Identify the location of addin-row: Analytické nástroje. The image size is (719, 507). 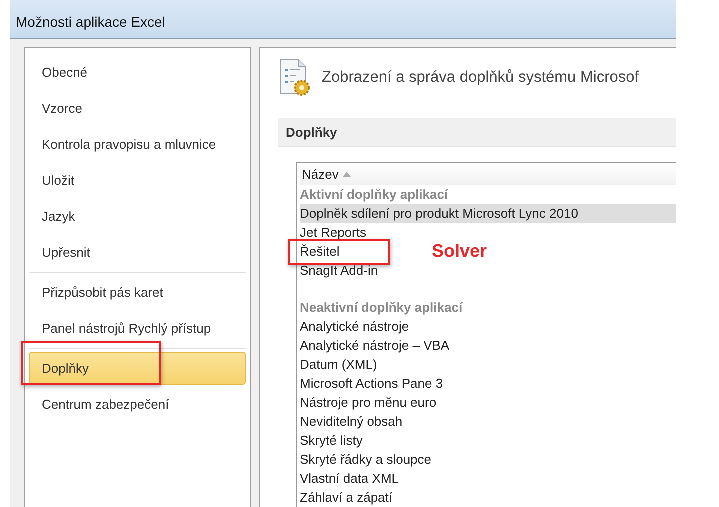
(355, 326).